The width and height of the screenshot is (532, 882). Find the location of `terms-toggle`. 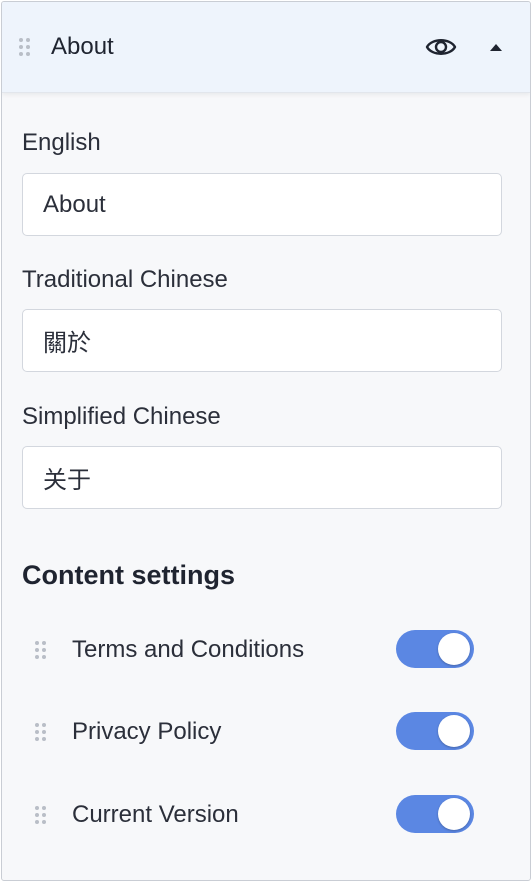

terms-toggle is located at coordinates (435, 649).